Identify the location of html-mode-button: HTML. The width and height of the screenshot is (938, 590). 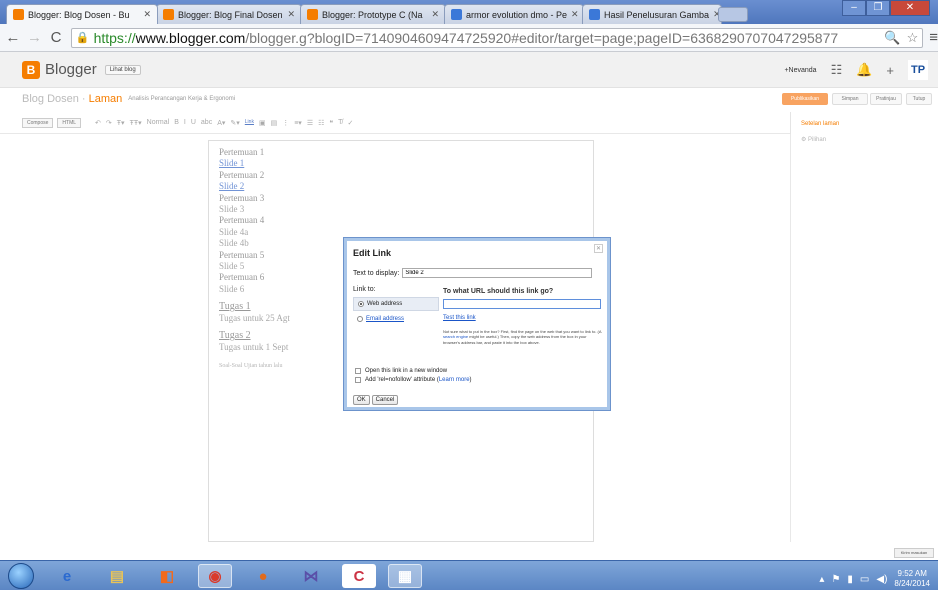
(69, 122).